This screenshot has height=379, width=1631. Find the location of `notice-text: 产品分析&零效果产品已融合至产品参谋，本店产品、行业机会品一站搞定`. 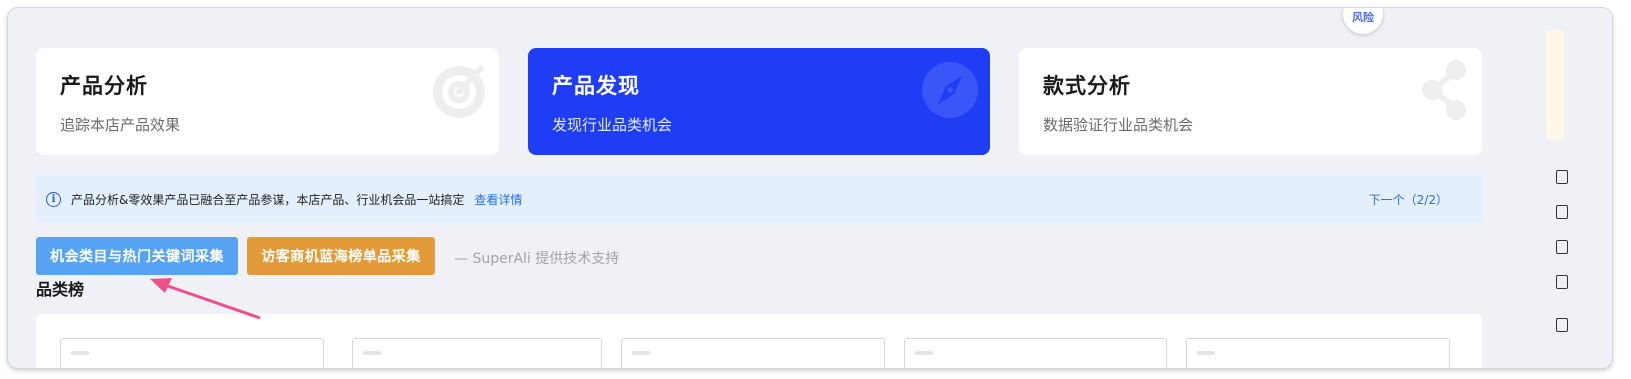

notice-text: 产品分析&零效果产品已融合至产品参谋，本店产品、行业机会品一站搞定 is located at coordinates (268, 199).